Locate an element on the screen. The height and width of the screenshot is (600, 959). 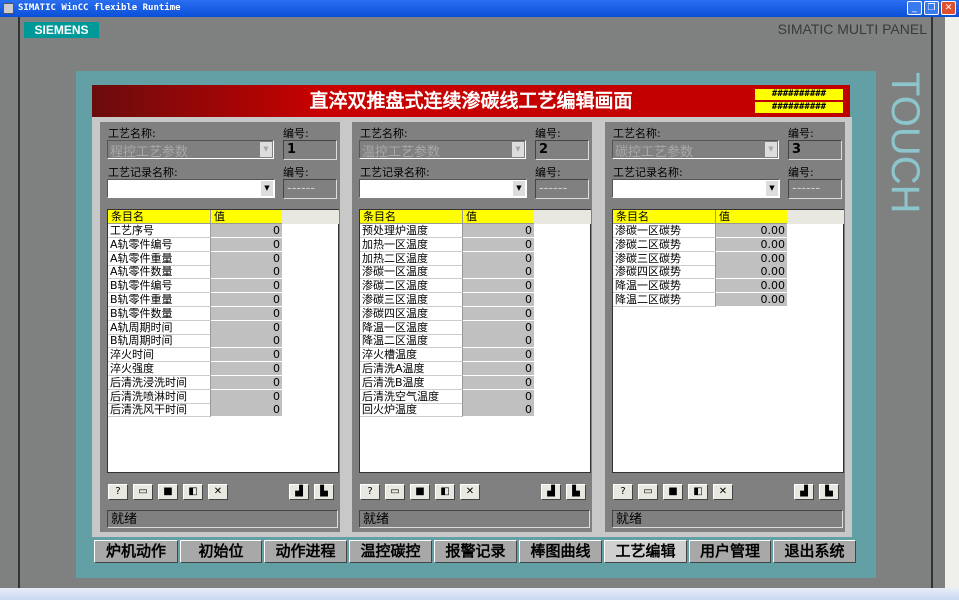
export-icon: ▟ is located at coordinates (804, 491).